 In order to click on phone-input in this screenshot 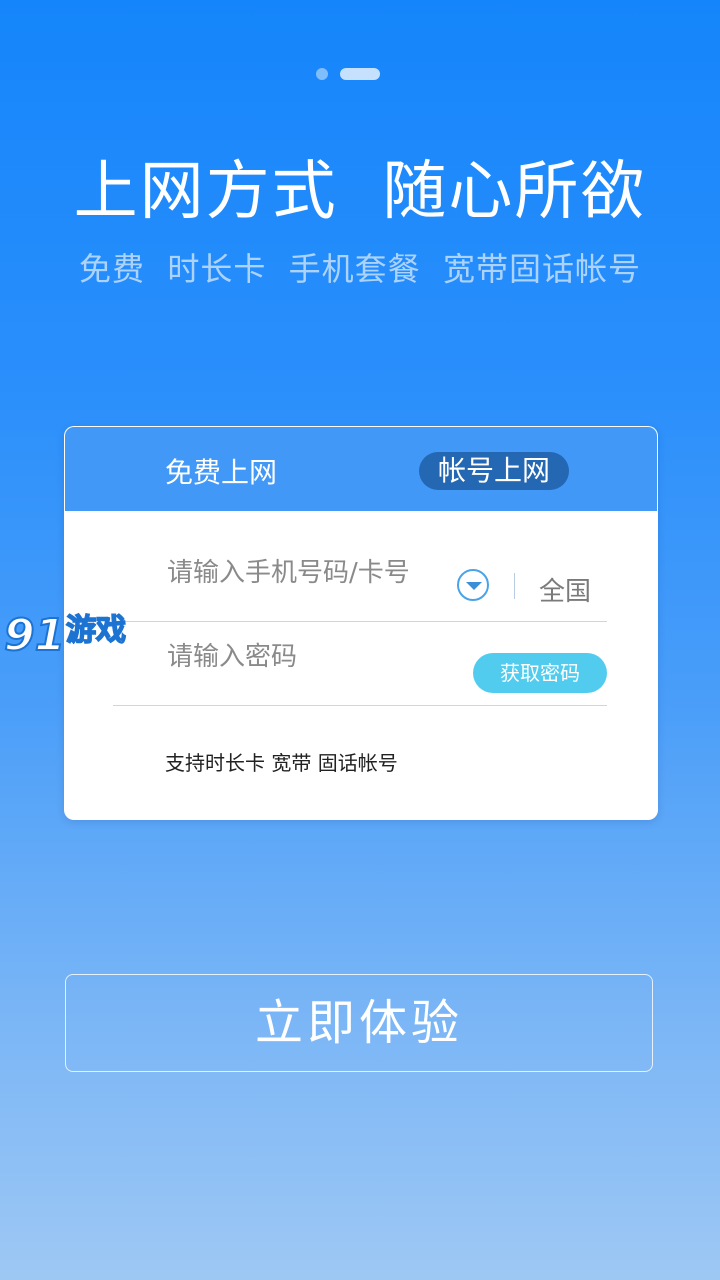, I will do `click(307, 573)`.